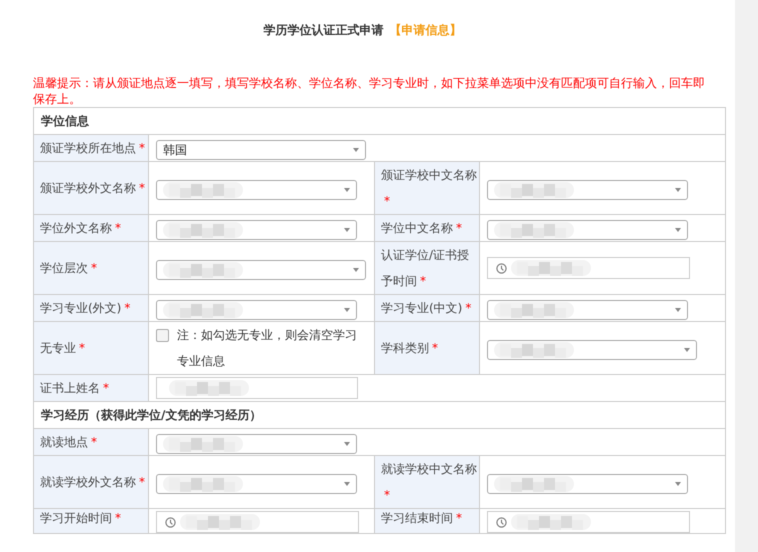 The image size is (758, 552). Describe the element at coordinates (91, 442) in the screenshot. I see `field-label: 就读地点 *` at that location.